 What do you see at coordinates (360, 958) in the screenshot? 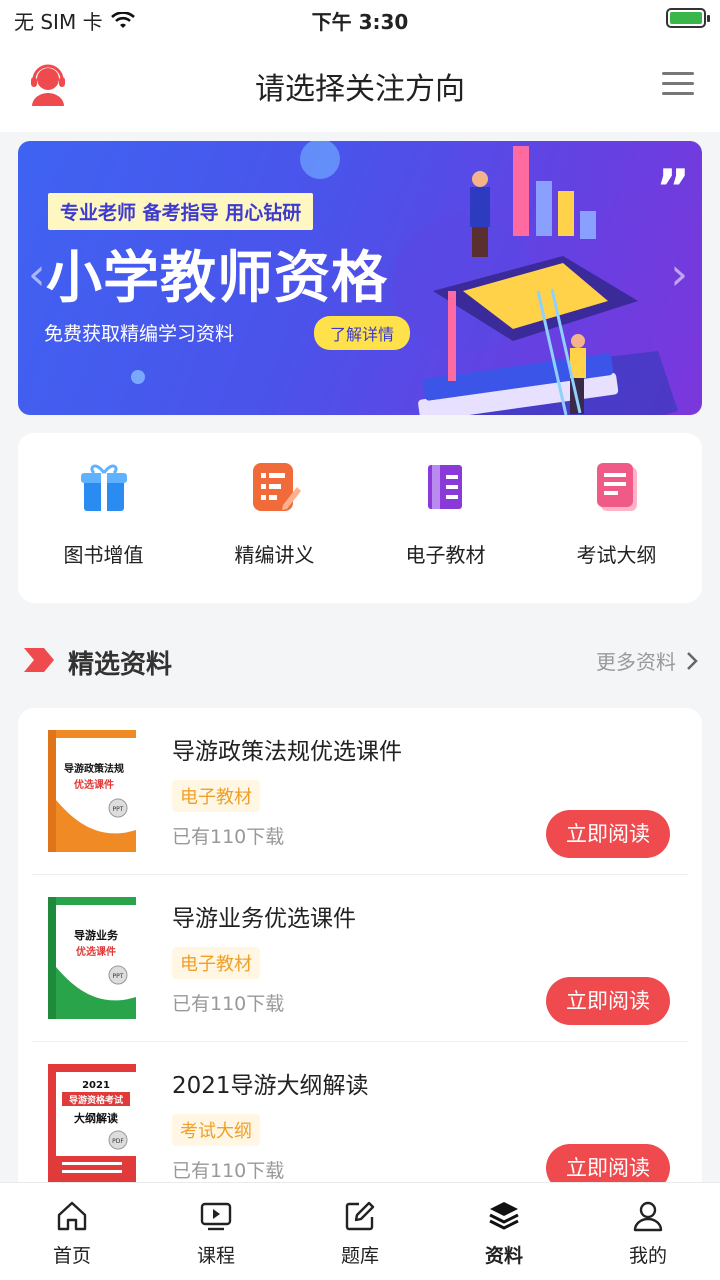
I see `list-item: 导游业务 优选课件 PPT 导游业务优选课件 电子教材 已有110下载 立即阅读` at bounding box center [360, 958].